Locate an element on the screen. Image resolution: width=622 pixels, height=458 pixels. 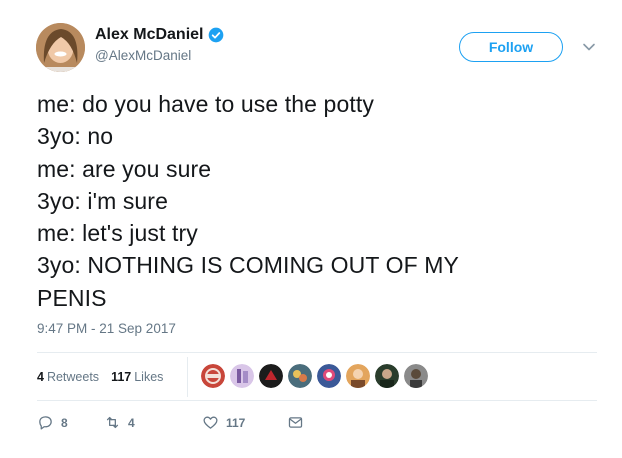
heart-icon is located at coordinates (210, 422).